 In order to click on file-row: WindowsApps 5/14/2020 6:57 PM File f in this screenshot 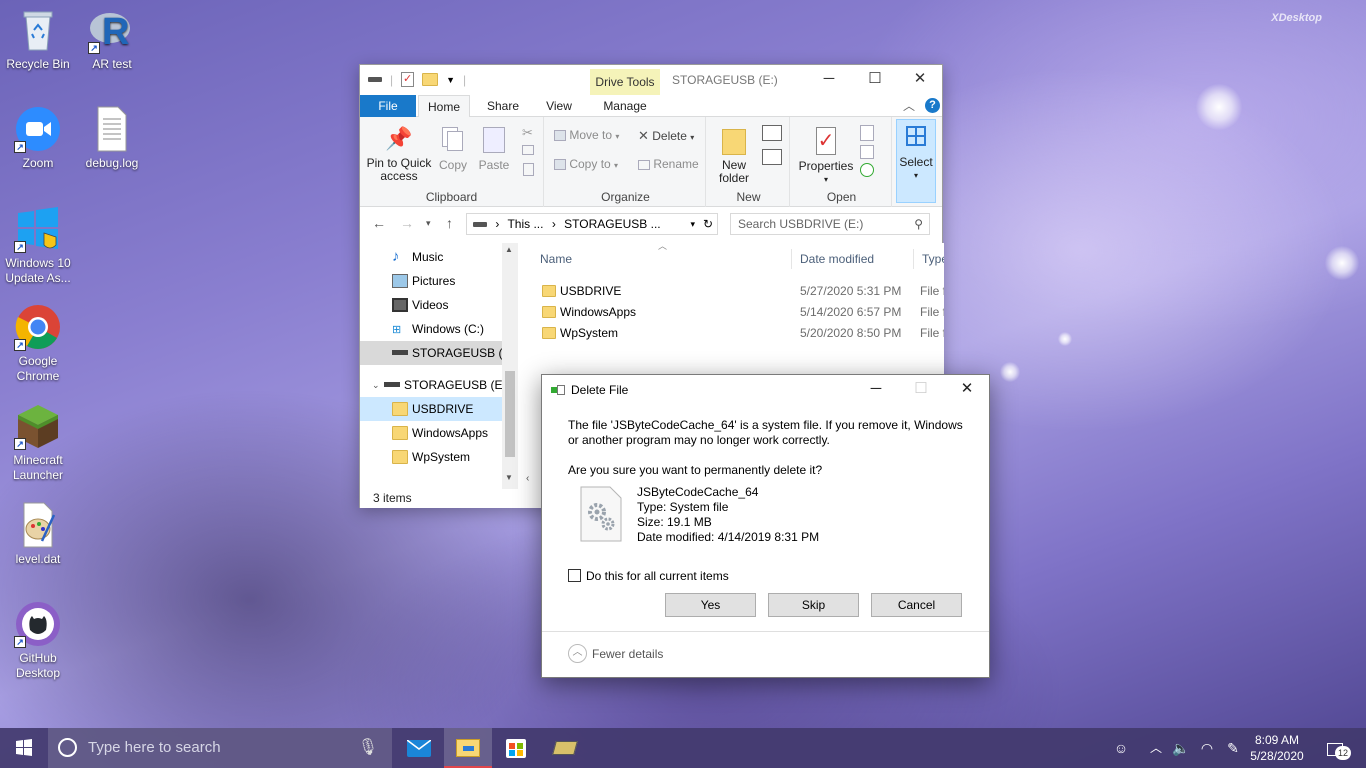, I will do `click(737, 312)`.